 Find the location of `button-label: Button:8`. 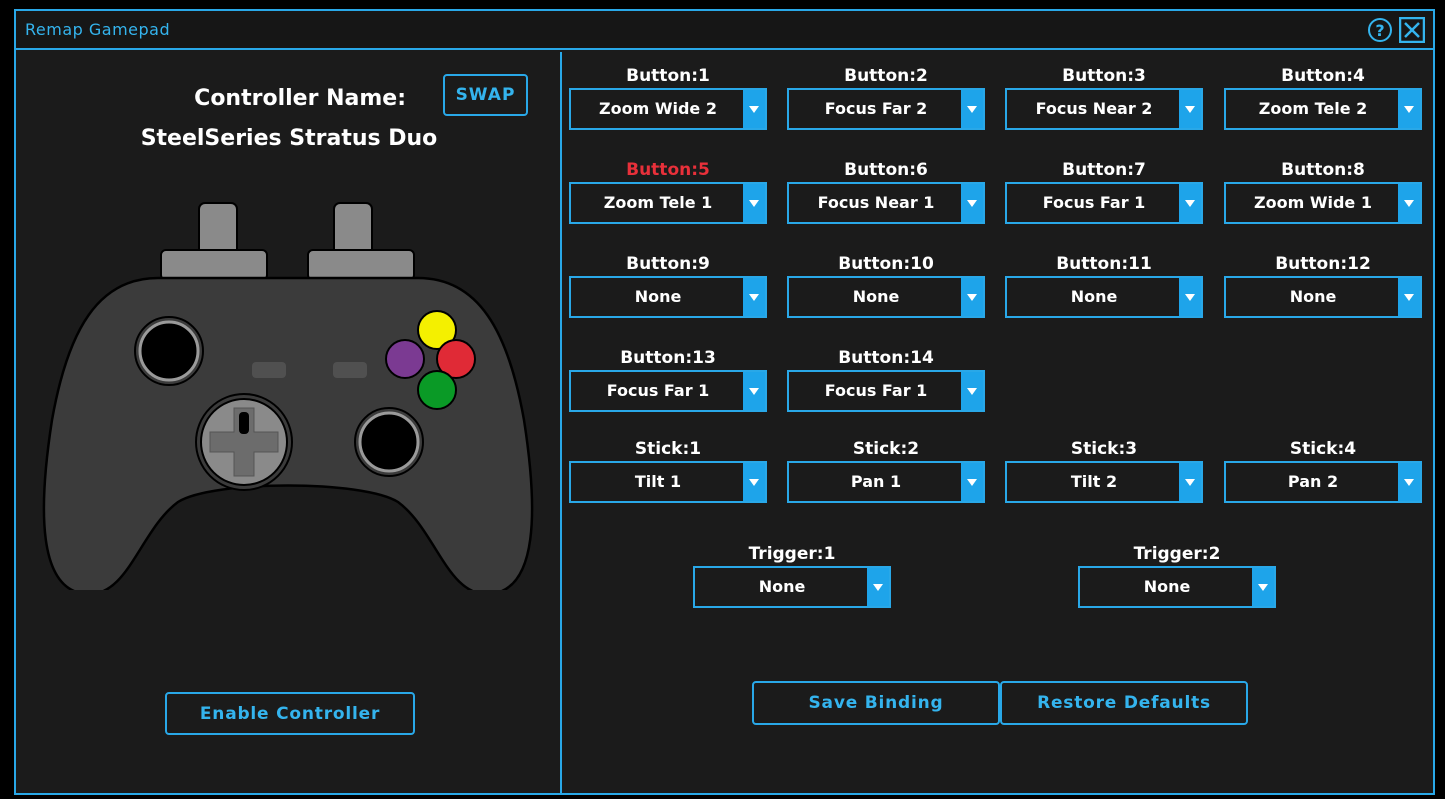

button-label: Button:8 is located at coordinates (1323, 170).